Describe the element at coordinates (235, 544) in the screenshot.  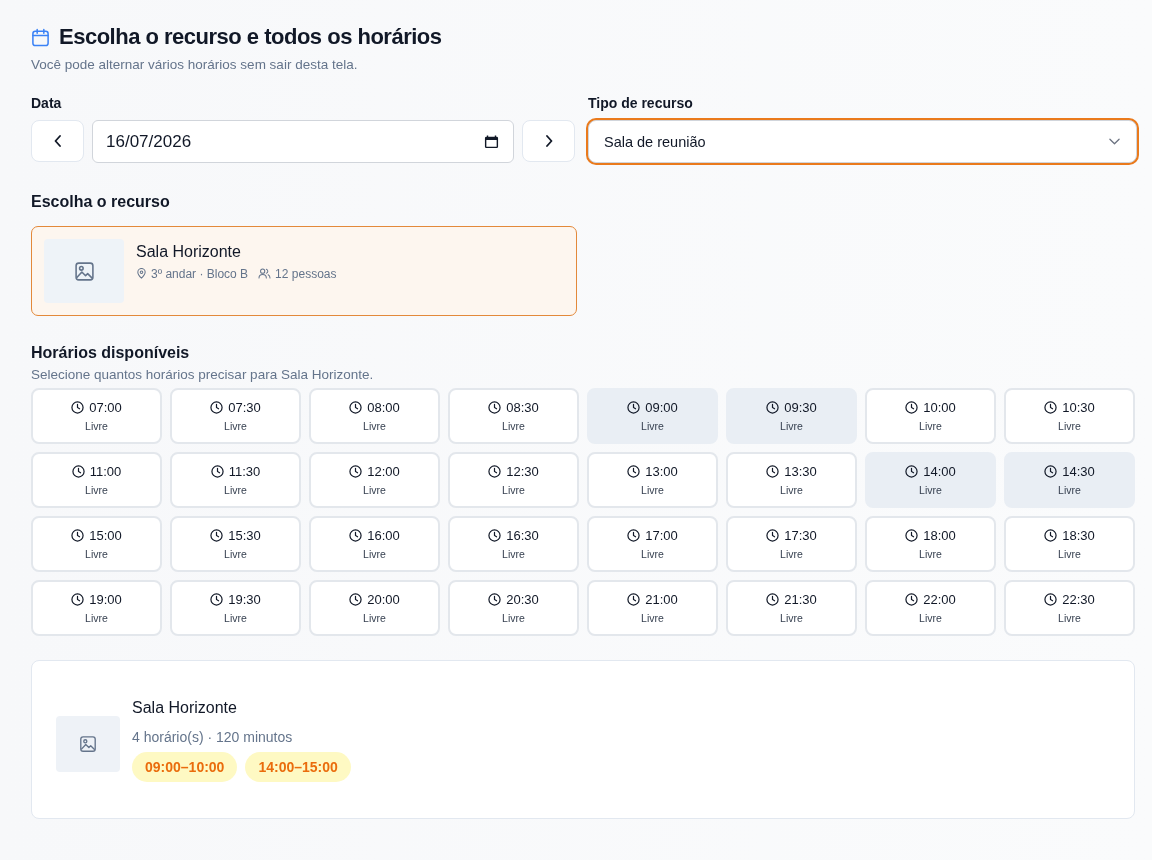
I see `time-slot-button: 15:30 Livre` at that location.